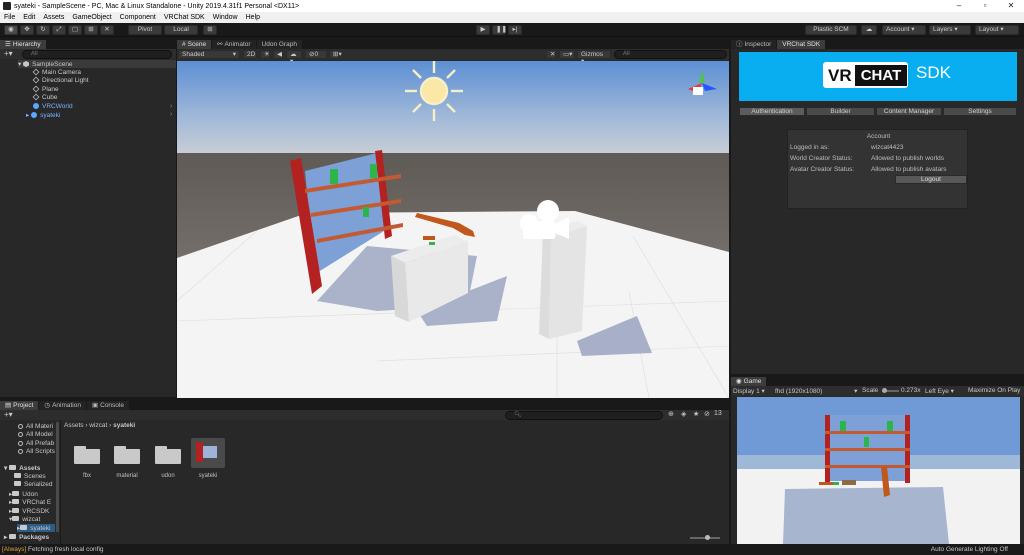 Image resolution: width=1024 pixels, height=555 pixels. What do you see at coordinates (9, 17) in the screenshot?
I see `menu-file: File` at bounding box center [9, 17].